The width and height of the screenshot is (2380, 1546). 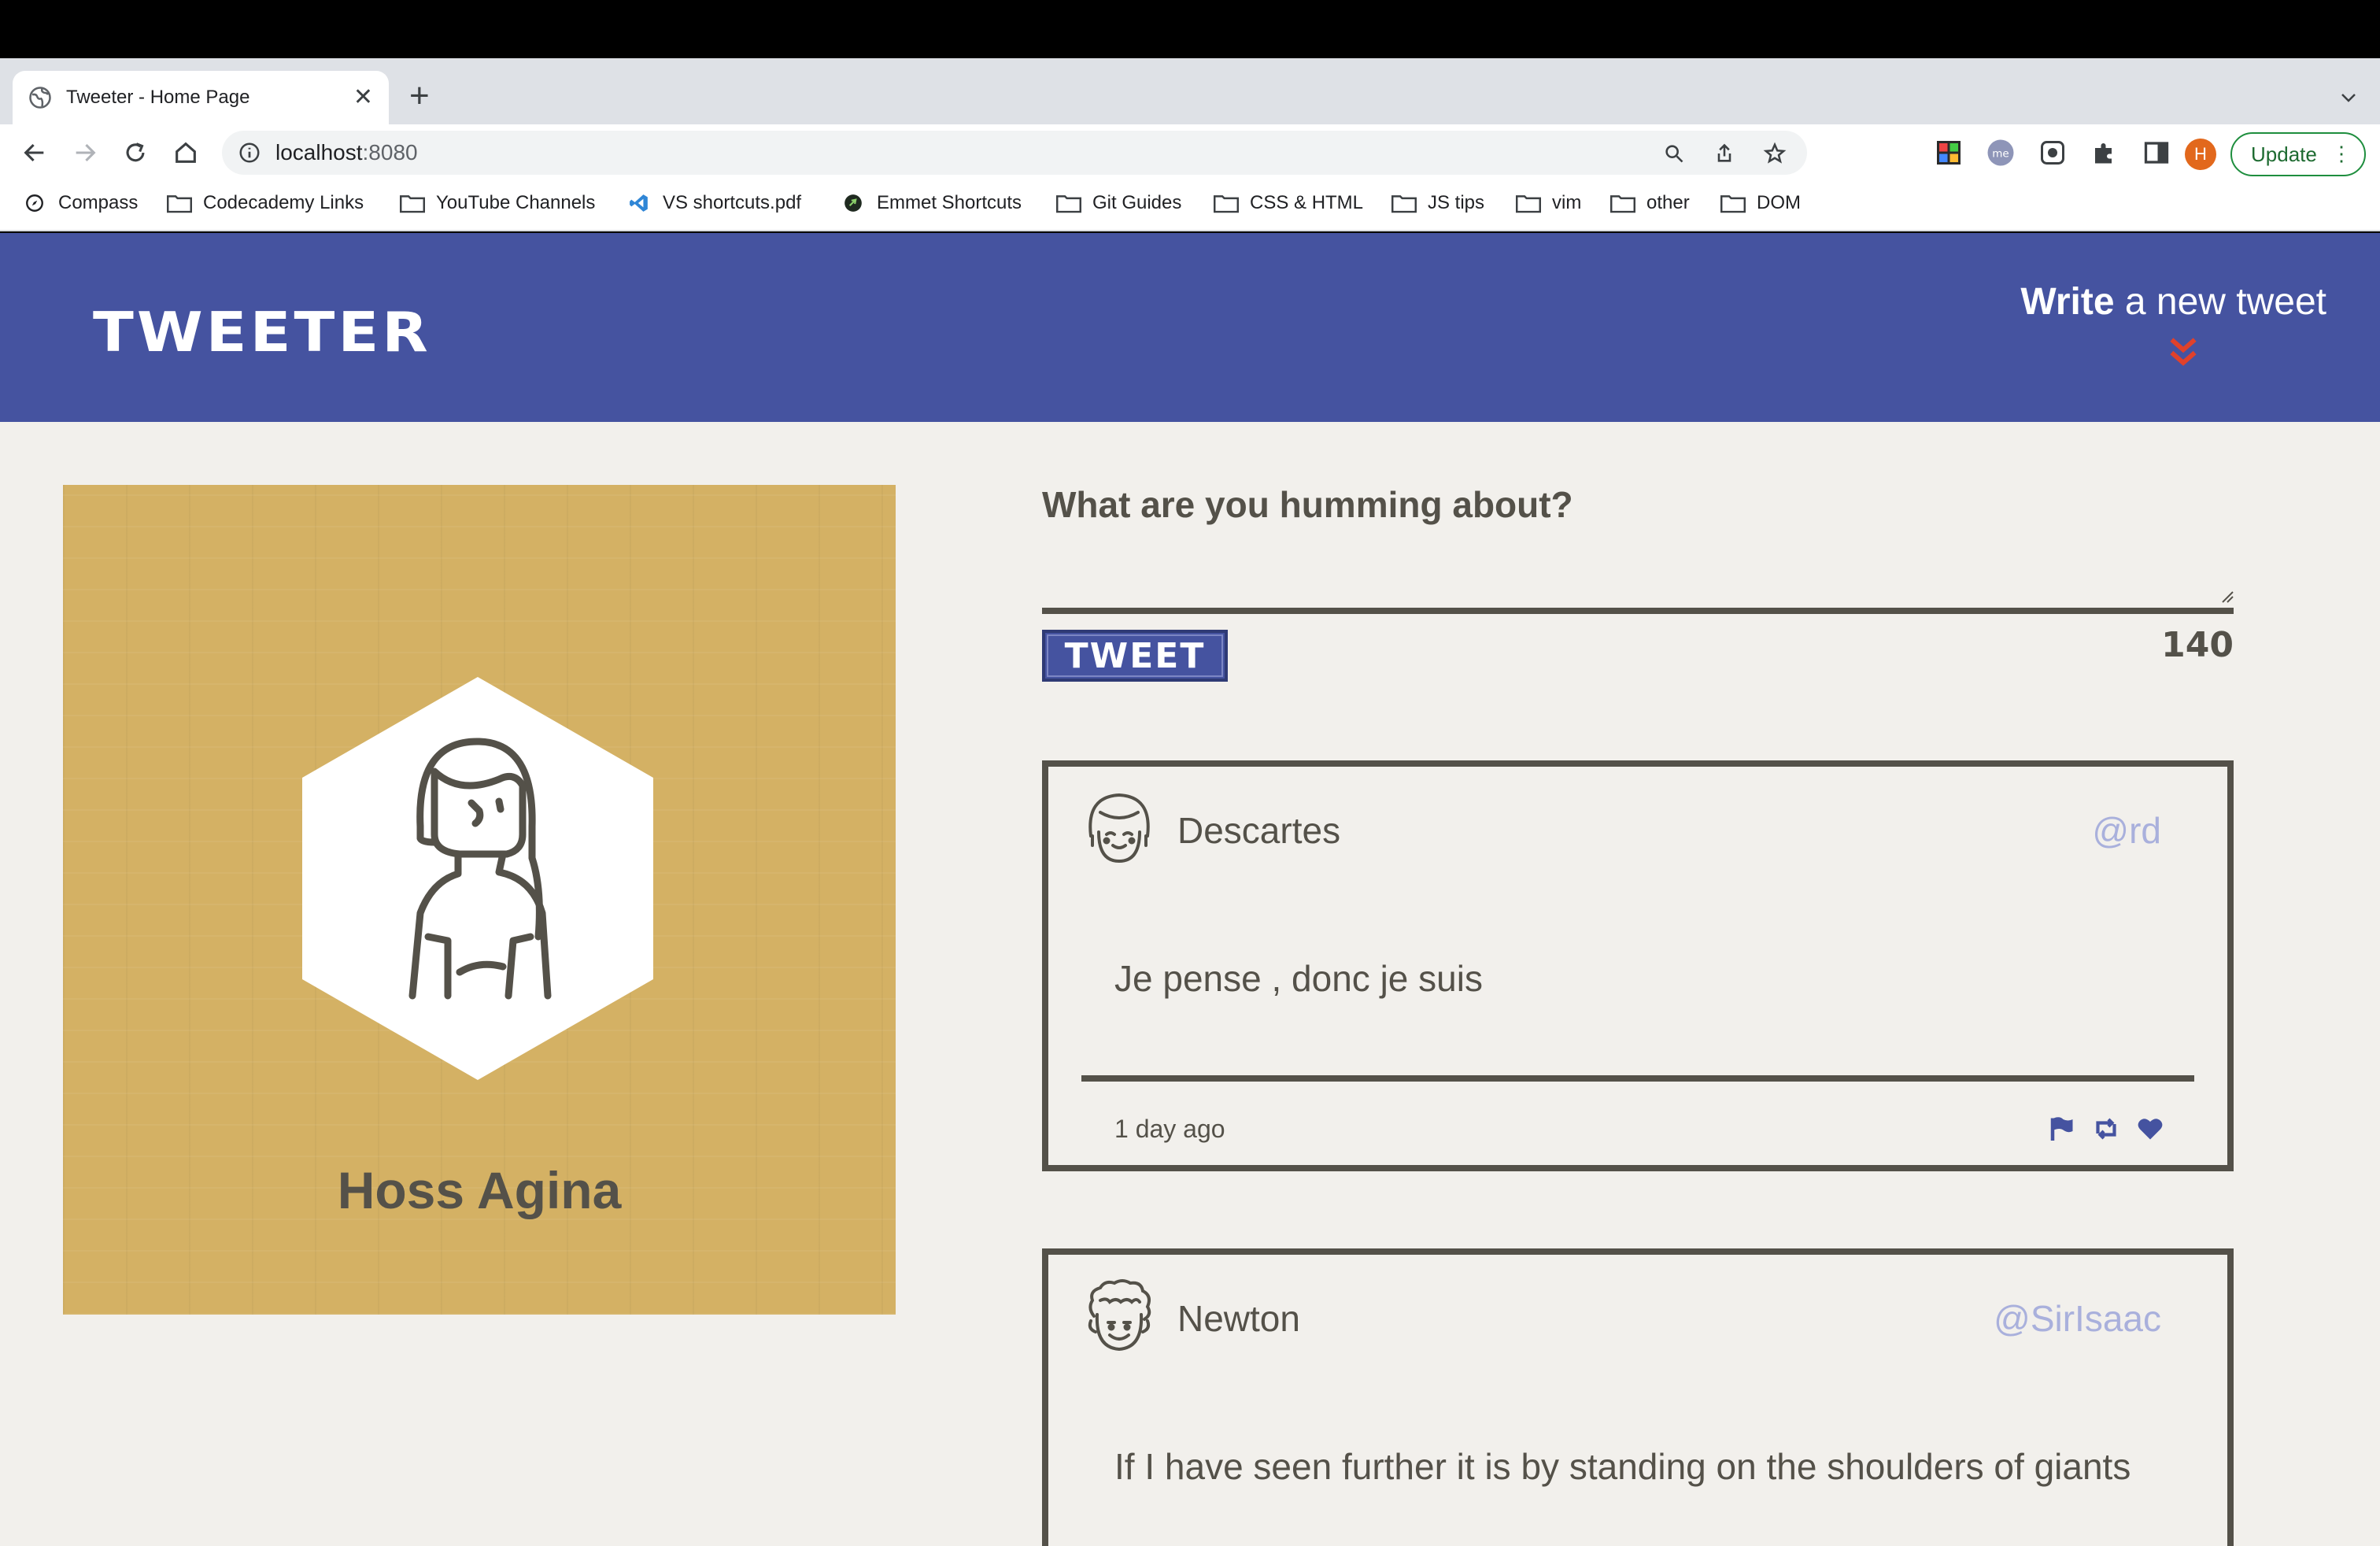 I want to click on new-tab-icon: +, so click(x=419, y=96).